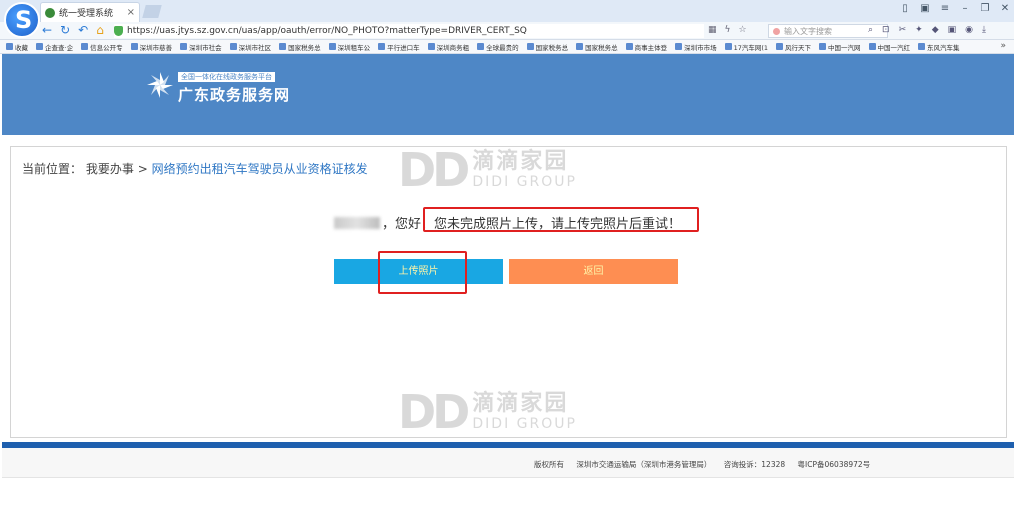 The width and height of the screenshot is (1014, 508). What do you see at coordinates (549, 464) in the screenshot?
I see `footer-copyright: 版权所有` at bounding box center [549, 464].